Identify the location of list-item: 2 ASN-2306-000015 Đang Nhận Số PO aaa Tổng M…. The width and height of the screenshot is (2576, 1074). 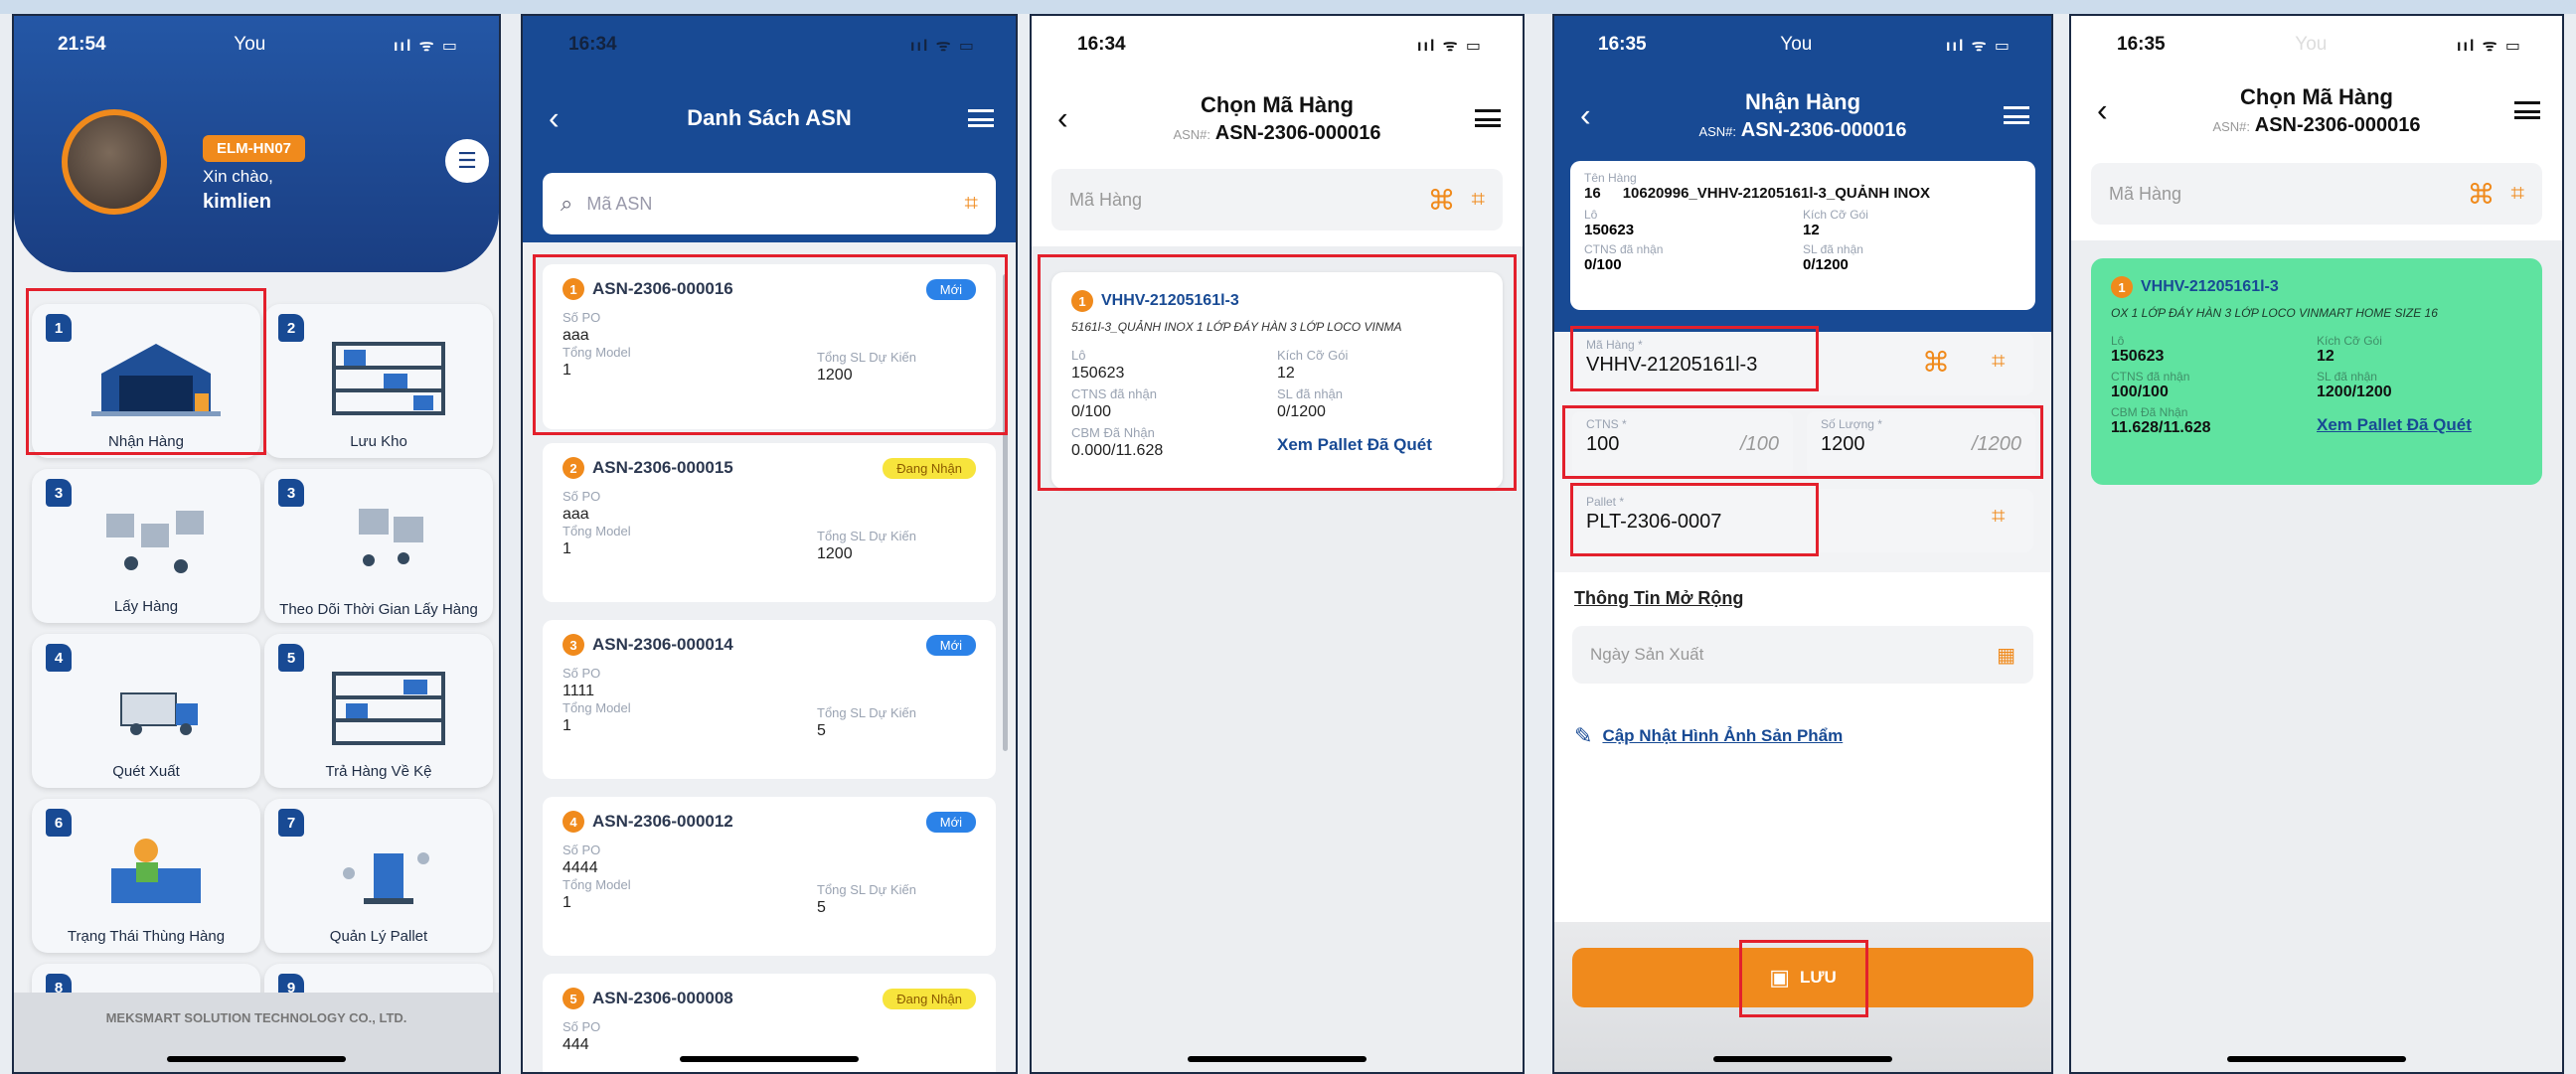
(769, 522).